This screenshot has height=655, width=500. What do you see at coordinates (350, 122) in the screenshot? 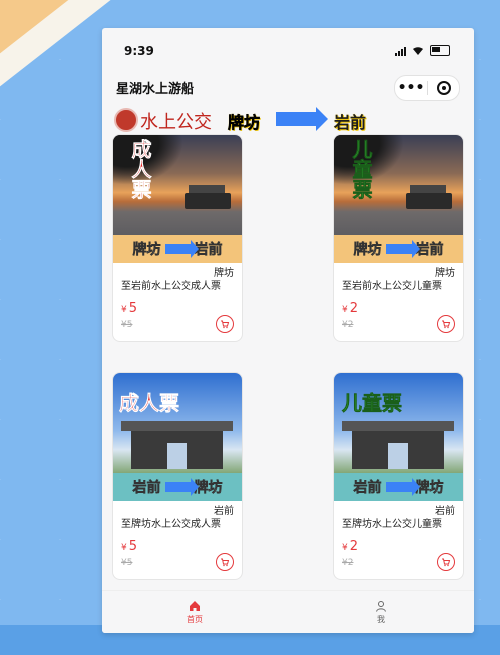
I see `banner-to: 岩前` at bounding box center [350, 122].